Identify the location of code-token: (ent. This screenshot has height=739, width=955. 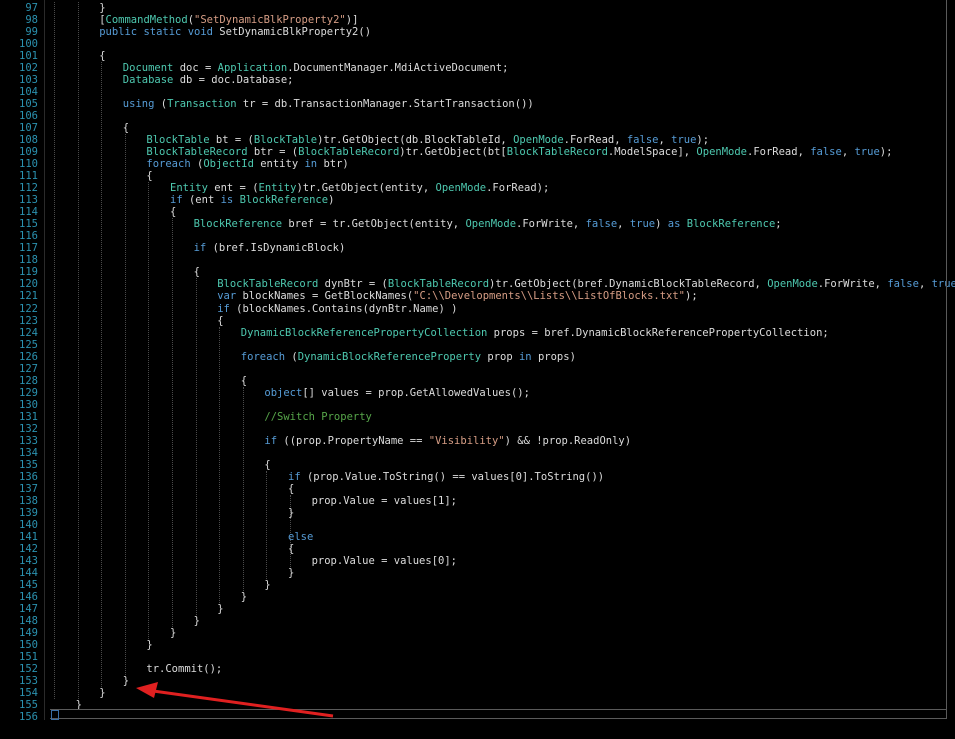
(201, 200).